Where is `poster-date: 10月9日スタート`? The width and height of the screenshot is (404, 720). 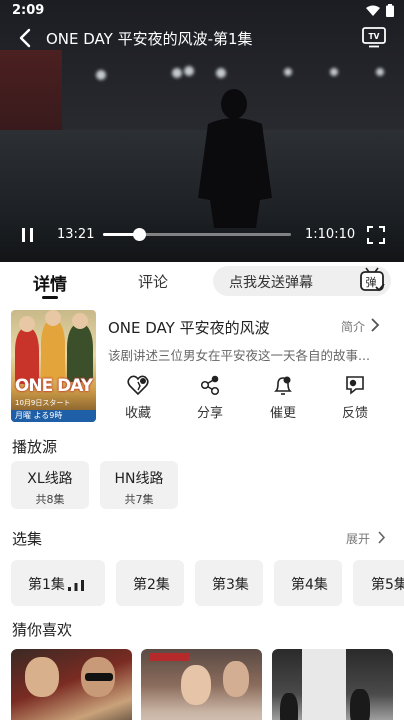
poster-date: 10月9日スタート is located at coordinates (43, 403).